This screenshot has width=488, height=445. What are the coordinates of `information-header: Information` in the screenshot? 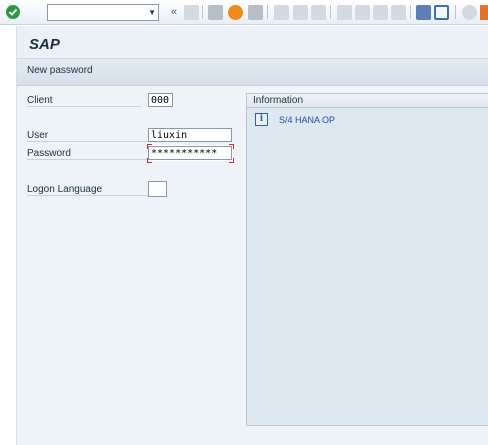 It's located at (367, 101).